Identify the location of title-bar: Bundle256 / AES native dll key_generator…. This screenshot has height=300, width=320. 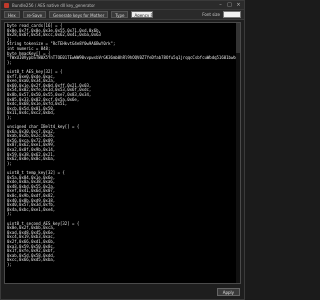
(122, 5).